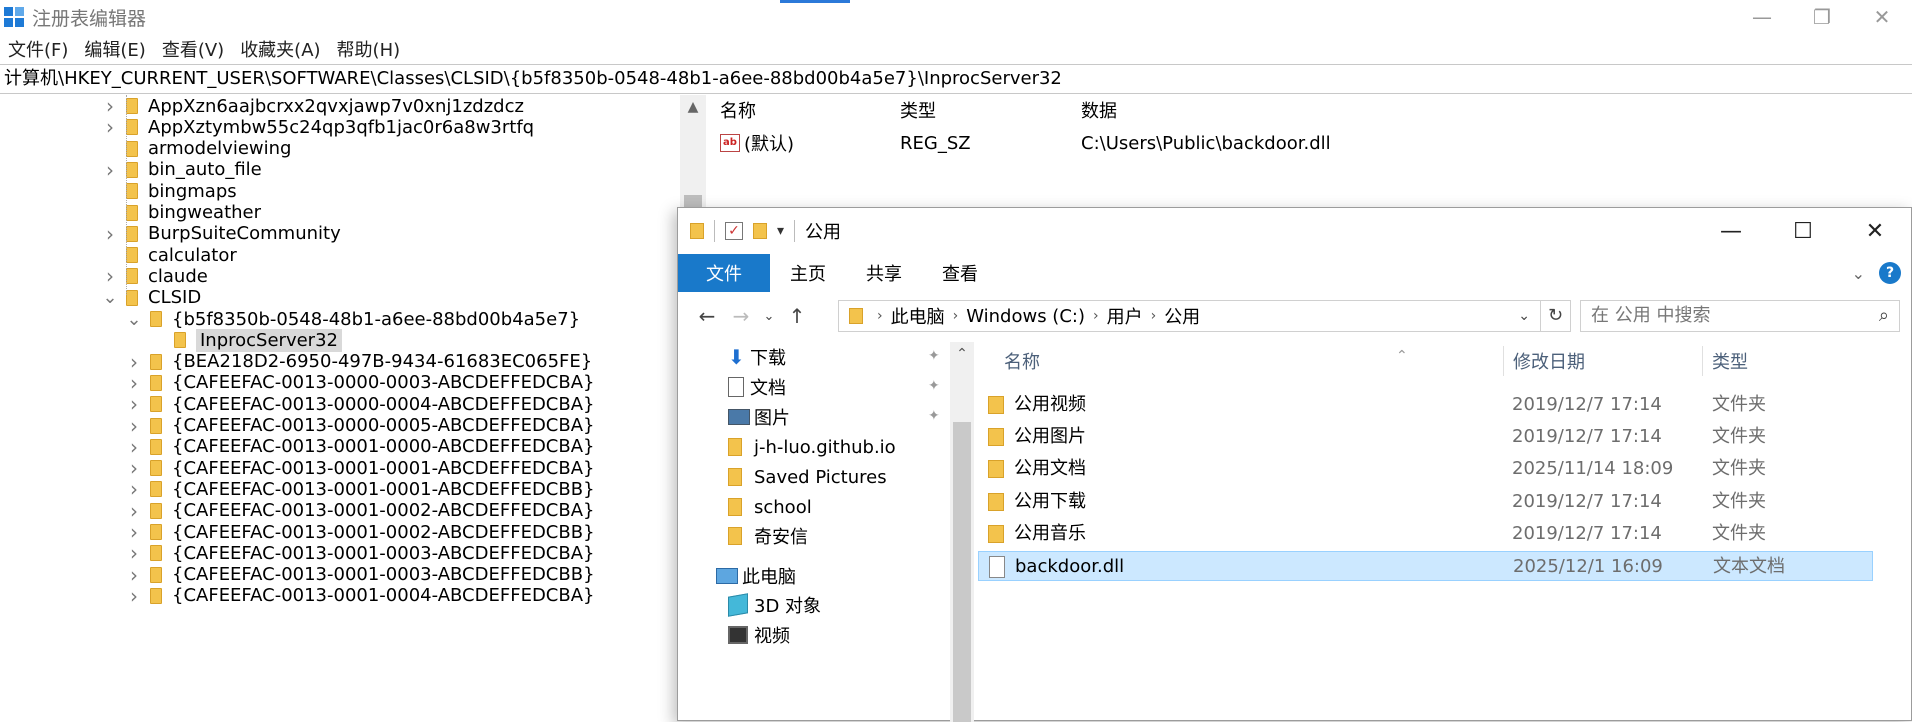 The image size is (1912, 722). Describe the element at coordinates (741, 316) in the screenshot. I see `forward-arrow-icon: →` at that location.